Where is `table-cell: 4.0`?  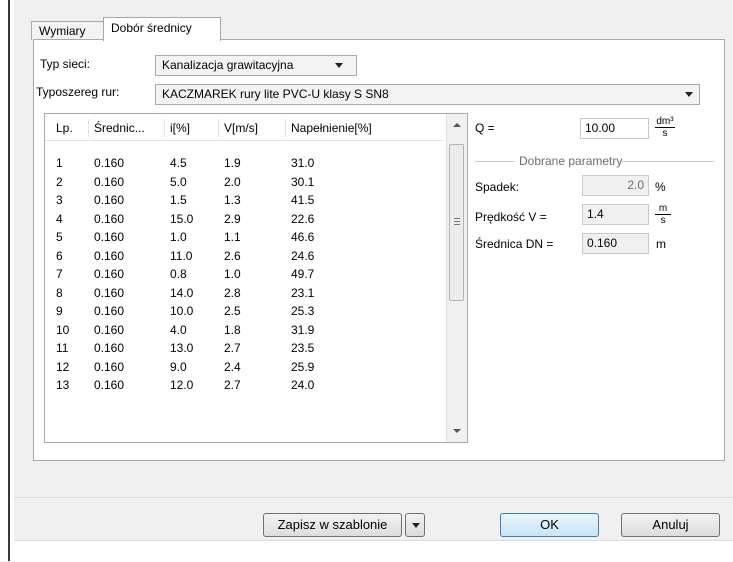 table-cell: 4.0 is located at coordinates (178, 329).